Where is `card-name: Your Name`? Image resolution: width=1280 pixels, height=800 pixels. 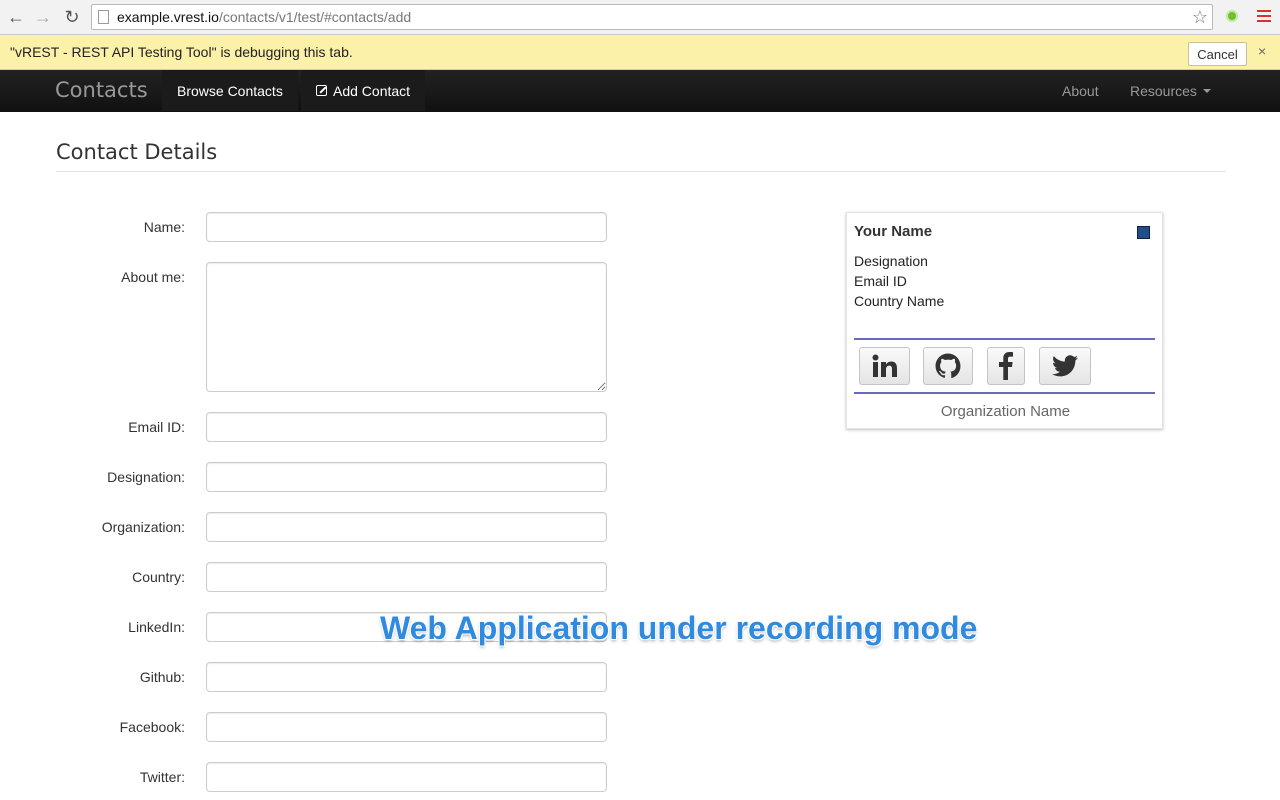
card-name: Your Name is located at coordinates (893, 231).